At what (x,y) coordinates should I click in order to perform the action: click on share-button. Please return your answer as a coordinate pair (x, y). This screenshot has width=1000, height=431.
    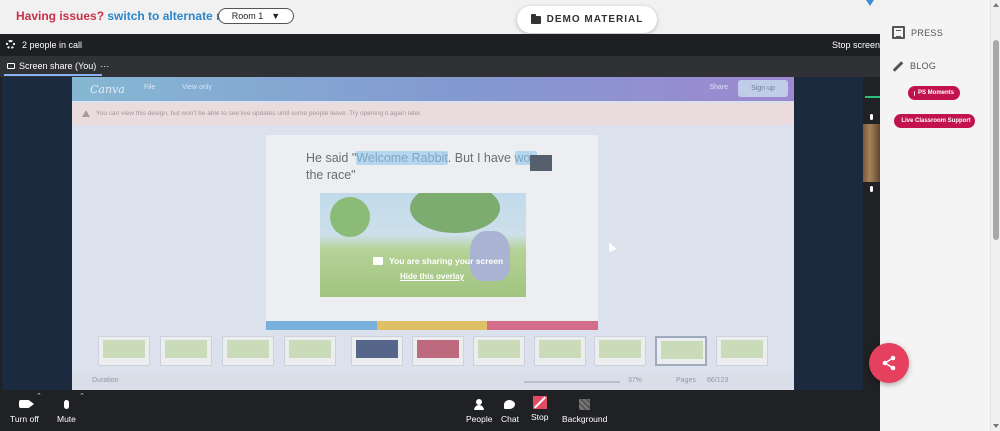
    Looking at the image, I should click on (889, 363).